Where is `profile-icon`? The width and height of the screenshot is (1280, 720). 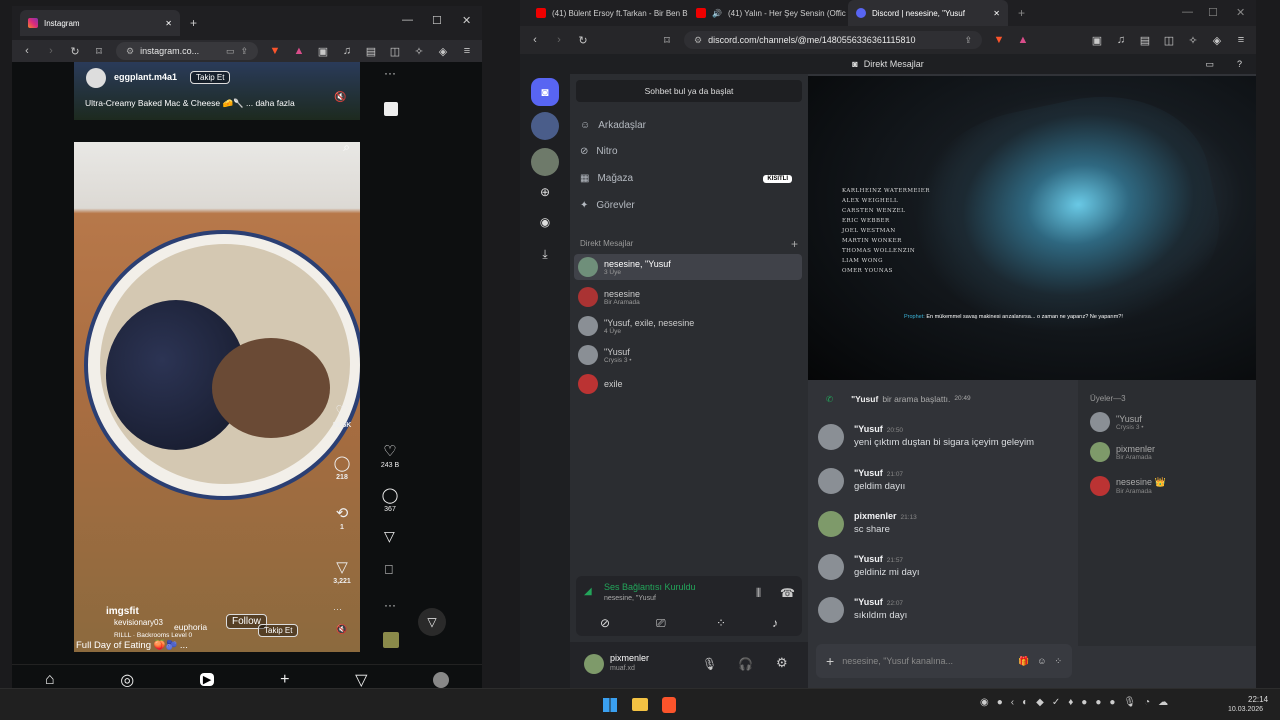
profile-icon is located at coordinates (441, 679).